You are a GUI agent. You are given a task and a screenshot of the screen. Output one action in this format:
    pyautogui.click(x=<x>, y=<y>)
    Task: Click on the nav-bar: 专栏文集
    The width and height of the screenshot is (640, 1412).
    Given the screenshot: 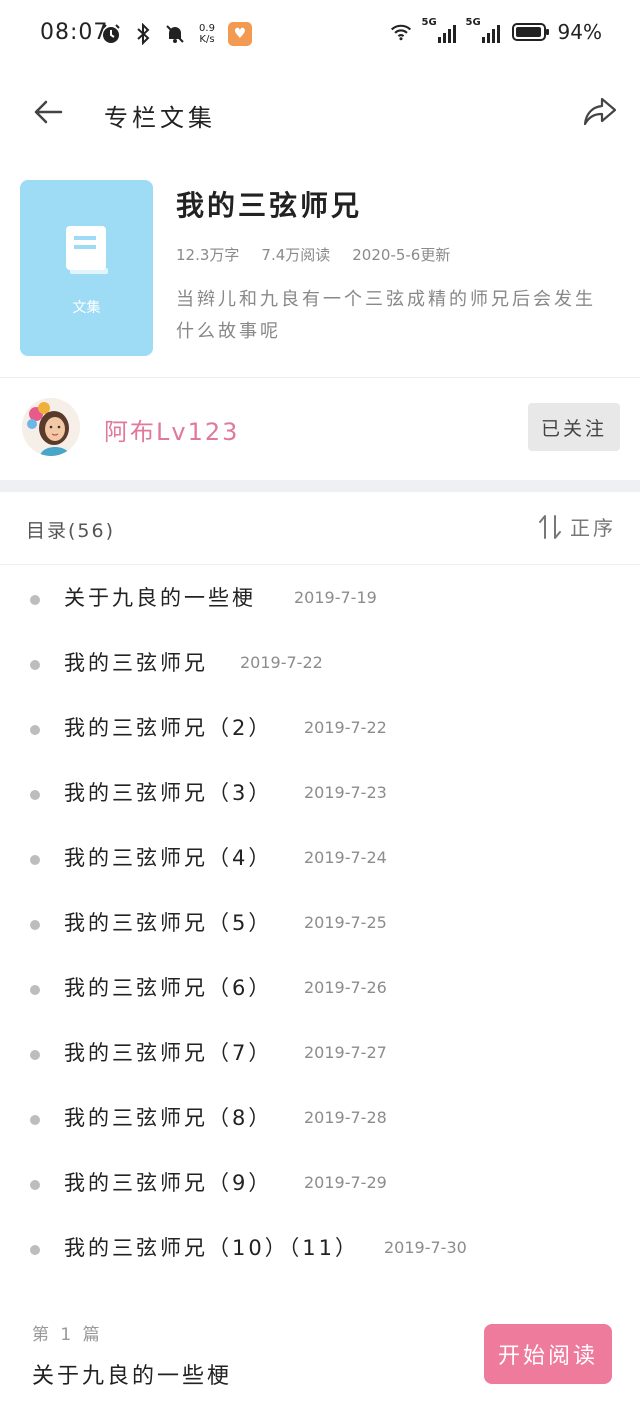 What is the action you would take?
    pyautogui.click(x=320, y=112)
    